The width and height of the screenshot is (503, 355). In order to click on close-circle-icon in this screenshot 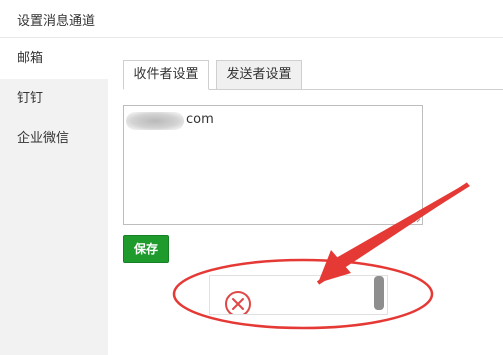, I will do `click(238, 302)`.